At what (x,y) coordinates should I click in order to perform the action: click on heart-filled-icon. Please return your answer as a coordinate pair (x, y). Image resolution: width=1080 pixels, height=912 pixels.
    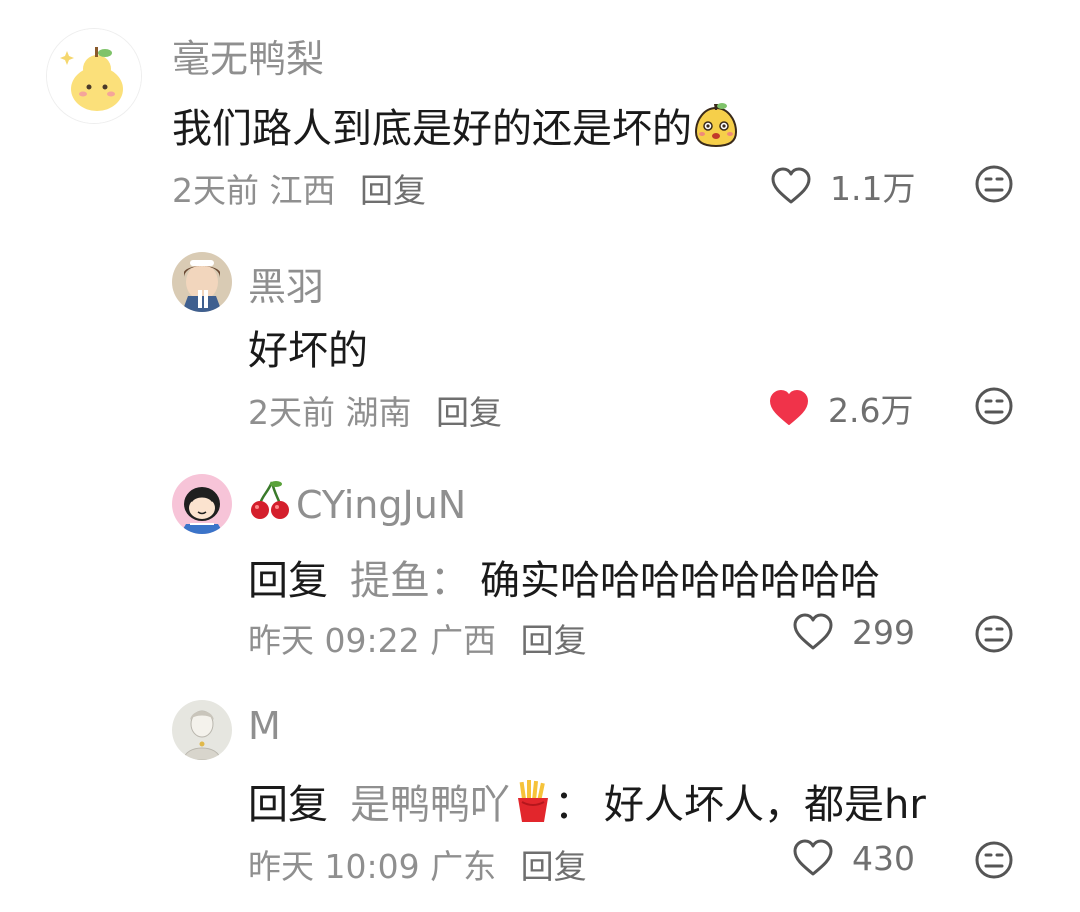
    Looking at the image, I should click on (789, 407).